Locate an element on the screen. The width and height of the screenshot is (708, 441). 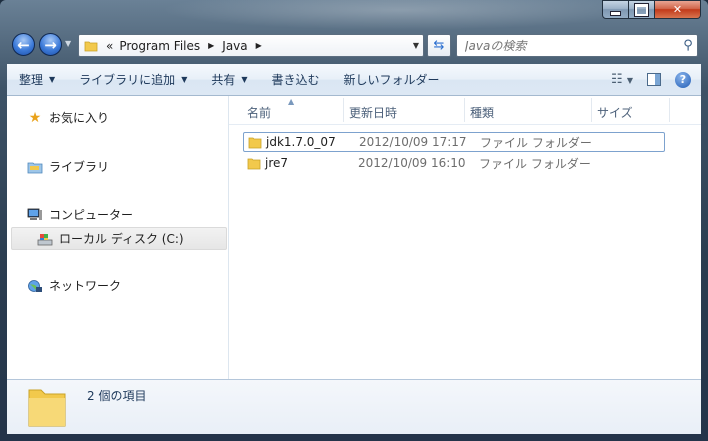
command-bar: 整理 ▼ ライブラリに追加 ▼ 共有 ▼ 書き込む 新しいフォルダー ☷ ▼ ? is located at coordinates (354, 80).